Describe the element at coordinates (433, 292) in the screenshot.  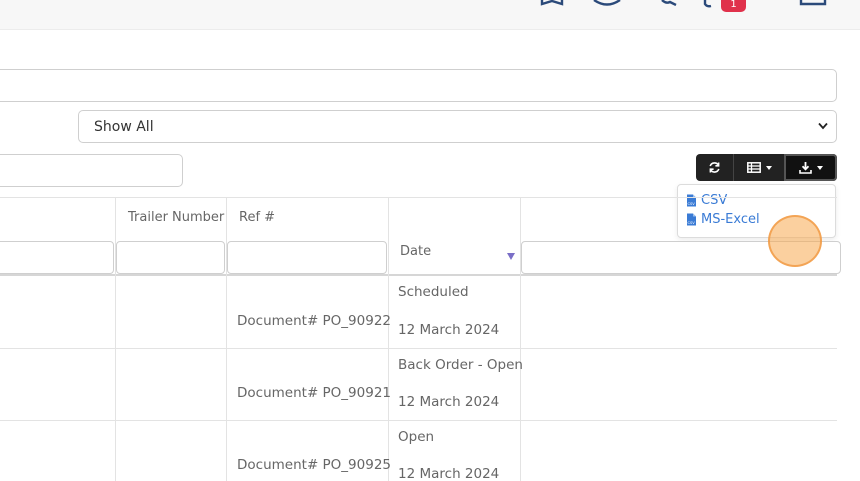
I see `row-status: Scheduled` at that location.